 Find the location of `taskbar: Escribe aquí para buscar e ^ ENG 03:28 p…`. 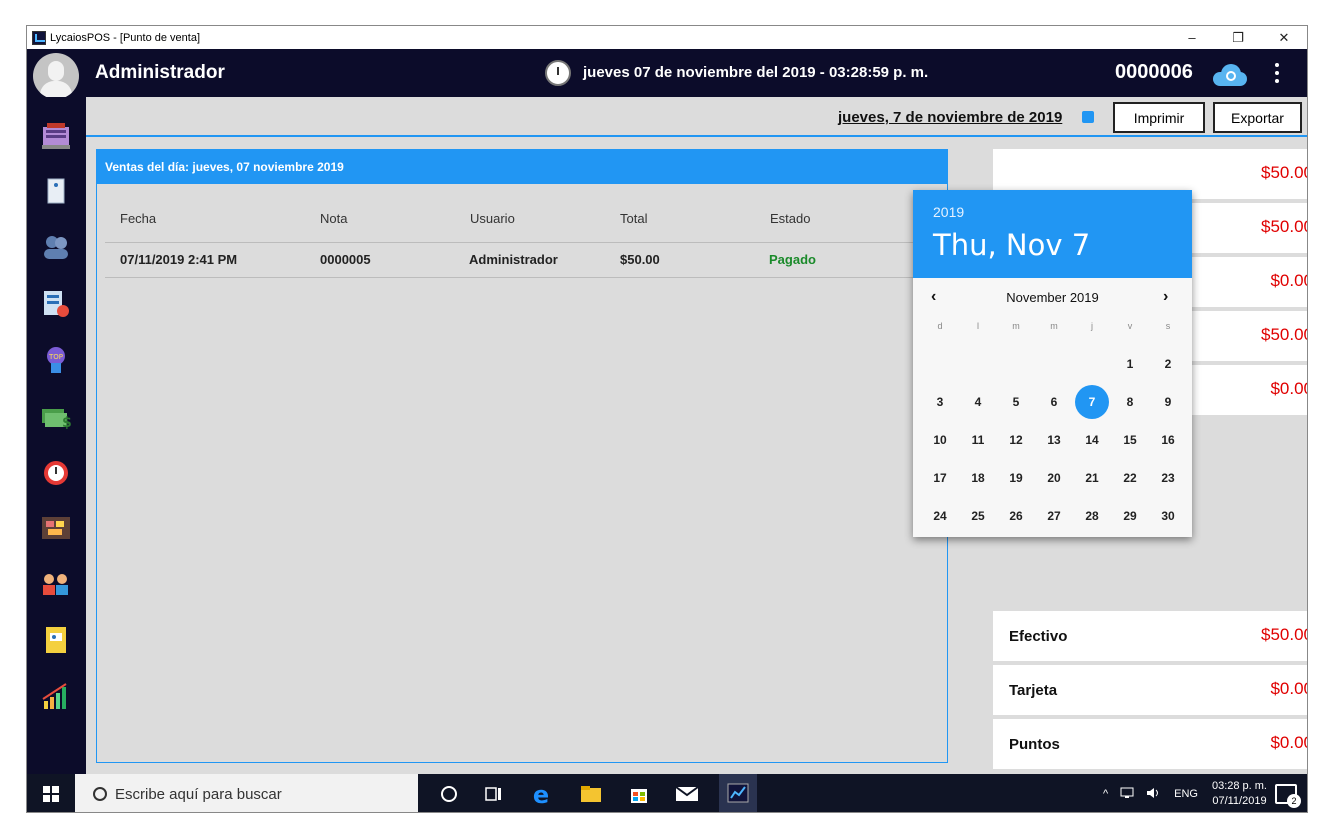

taskbar: Escribe aquí para buscar e ^ ENG 03:28 p… is located at coordinates (667, 793).